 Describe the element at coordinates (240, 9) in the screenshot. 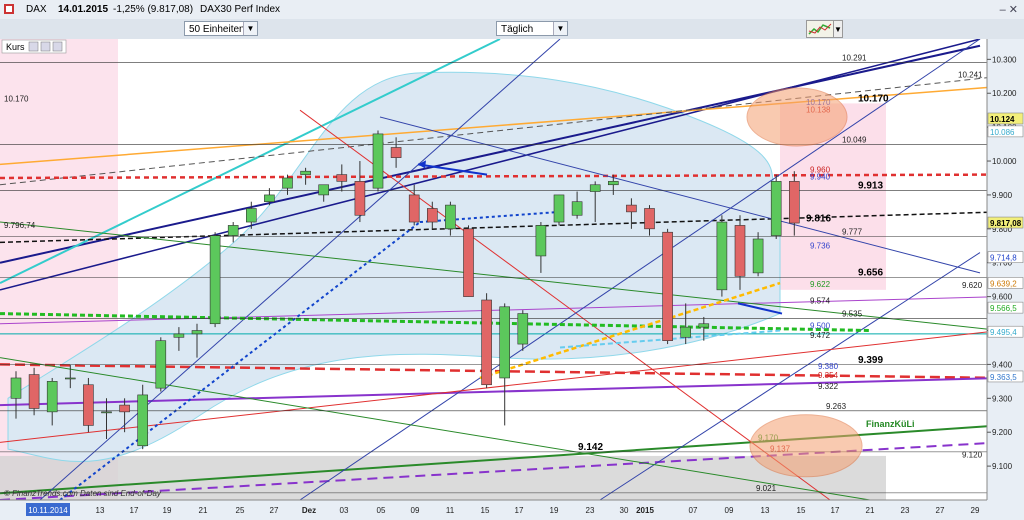

I see `index-name-label: DAX30 Perf Index` at that location.